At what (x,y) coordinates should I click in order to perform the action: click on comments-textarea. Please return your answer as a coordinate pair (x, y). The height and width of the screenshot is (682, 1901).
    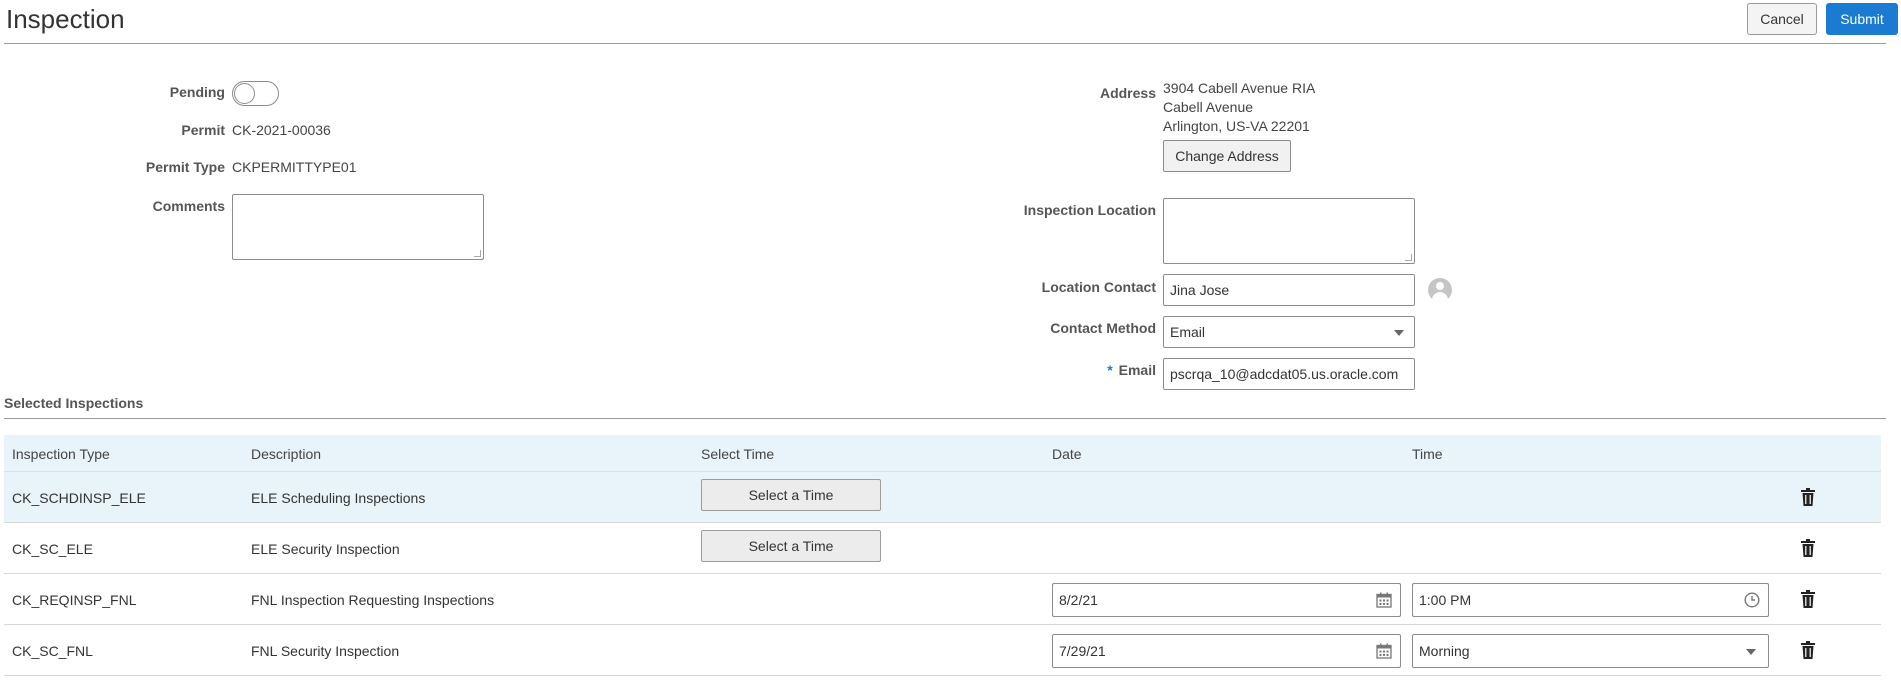
    Looking at the image, I should click on (358, 227).